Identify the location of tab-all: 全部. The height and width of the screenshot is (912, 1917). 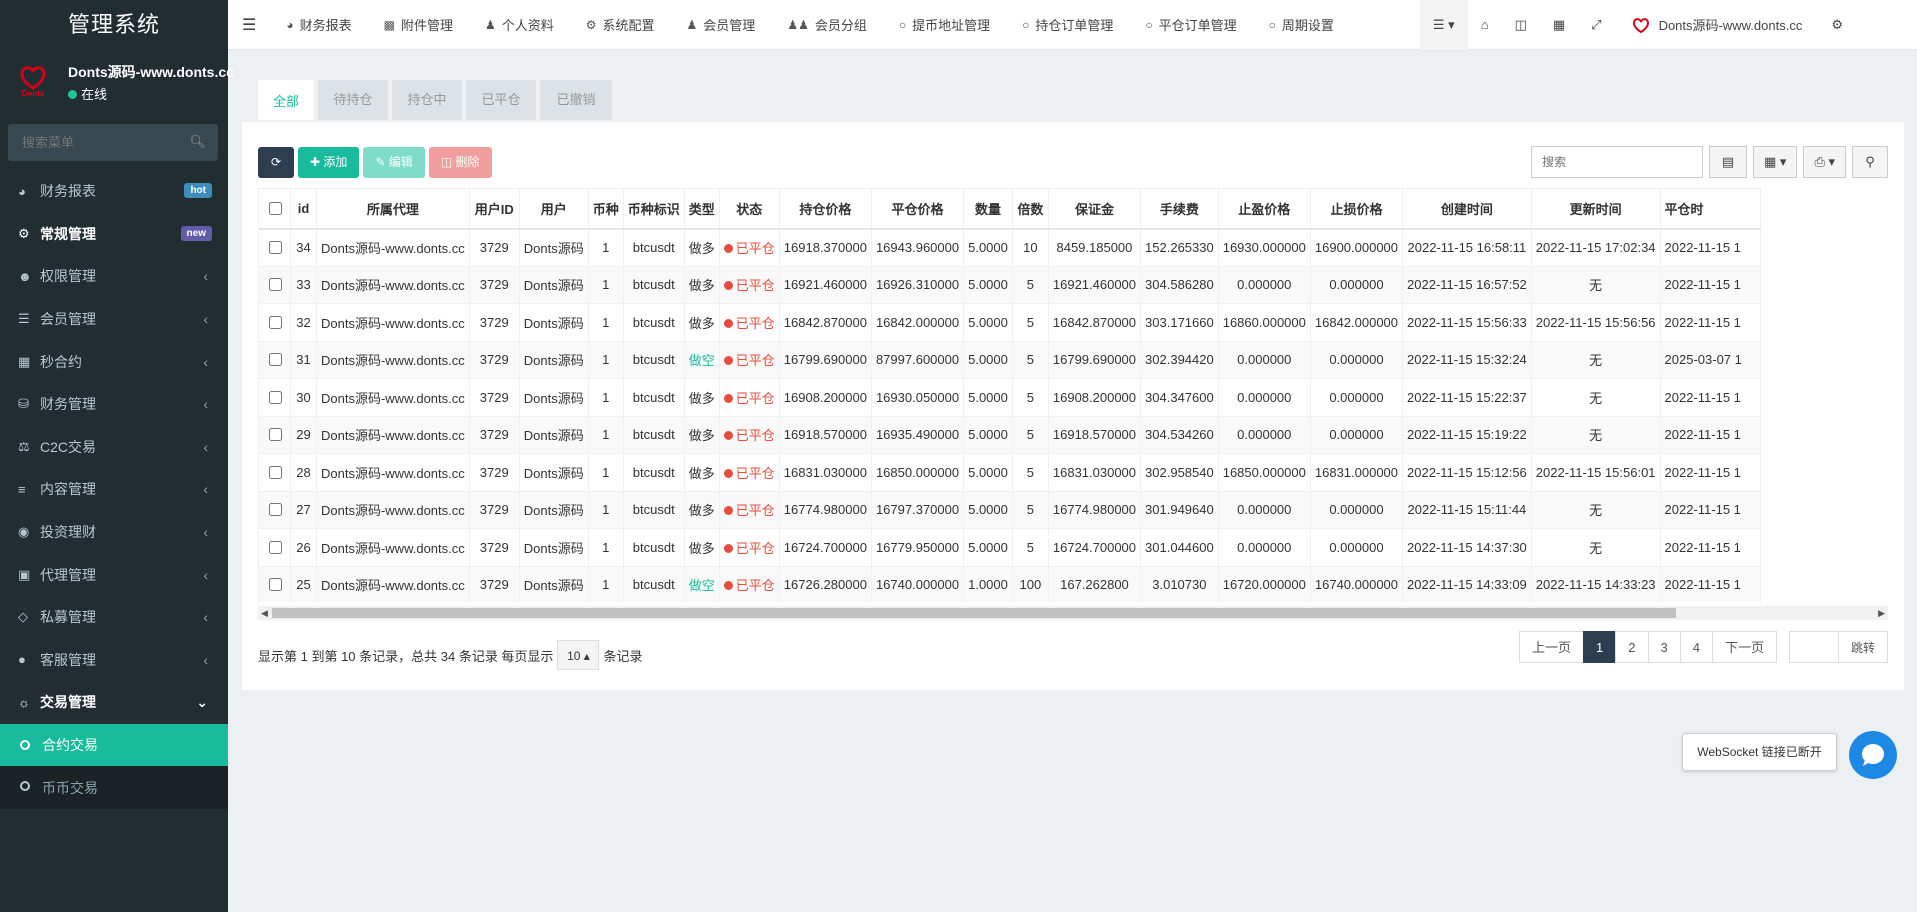
(286, 100).